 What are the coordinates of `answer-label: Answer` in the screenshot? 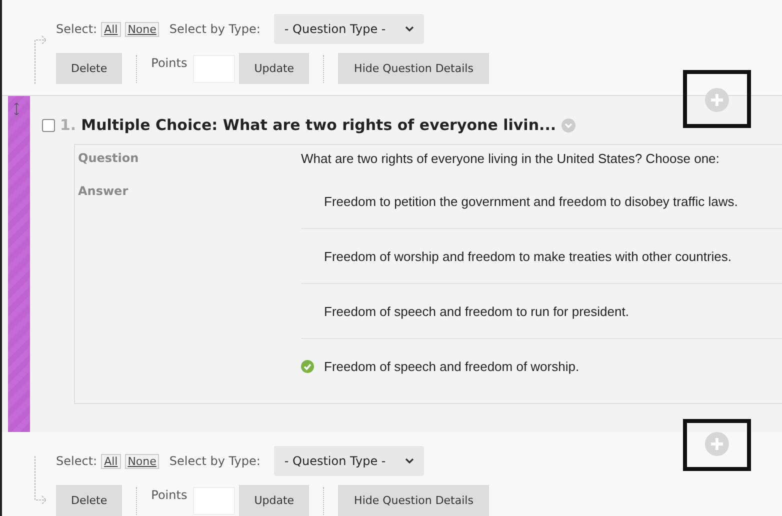 It's located at (104, 192).